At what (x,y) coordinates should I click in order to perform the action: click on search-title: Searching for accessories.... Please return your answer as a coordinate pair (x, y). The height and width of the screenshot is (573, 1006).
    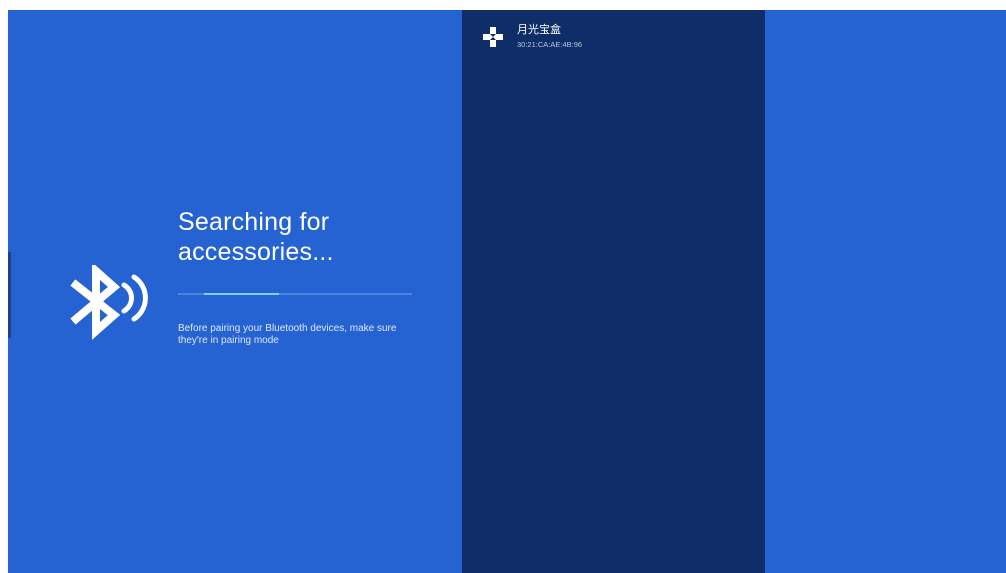
    Looking at the image, I should click on (308, 237).